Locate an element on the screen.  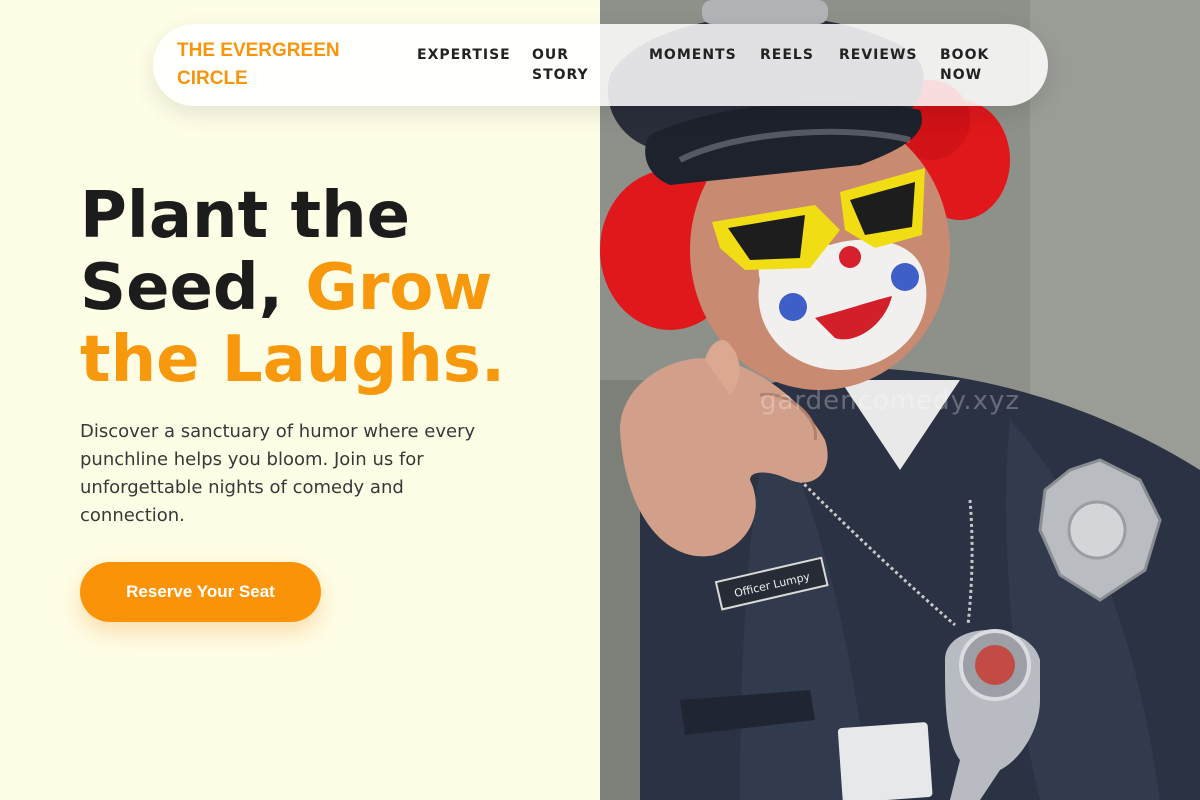
brand-logo: THE EVERGREEN CIRCLE is located at coordinates (277, 65).